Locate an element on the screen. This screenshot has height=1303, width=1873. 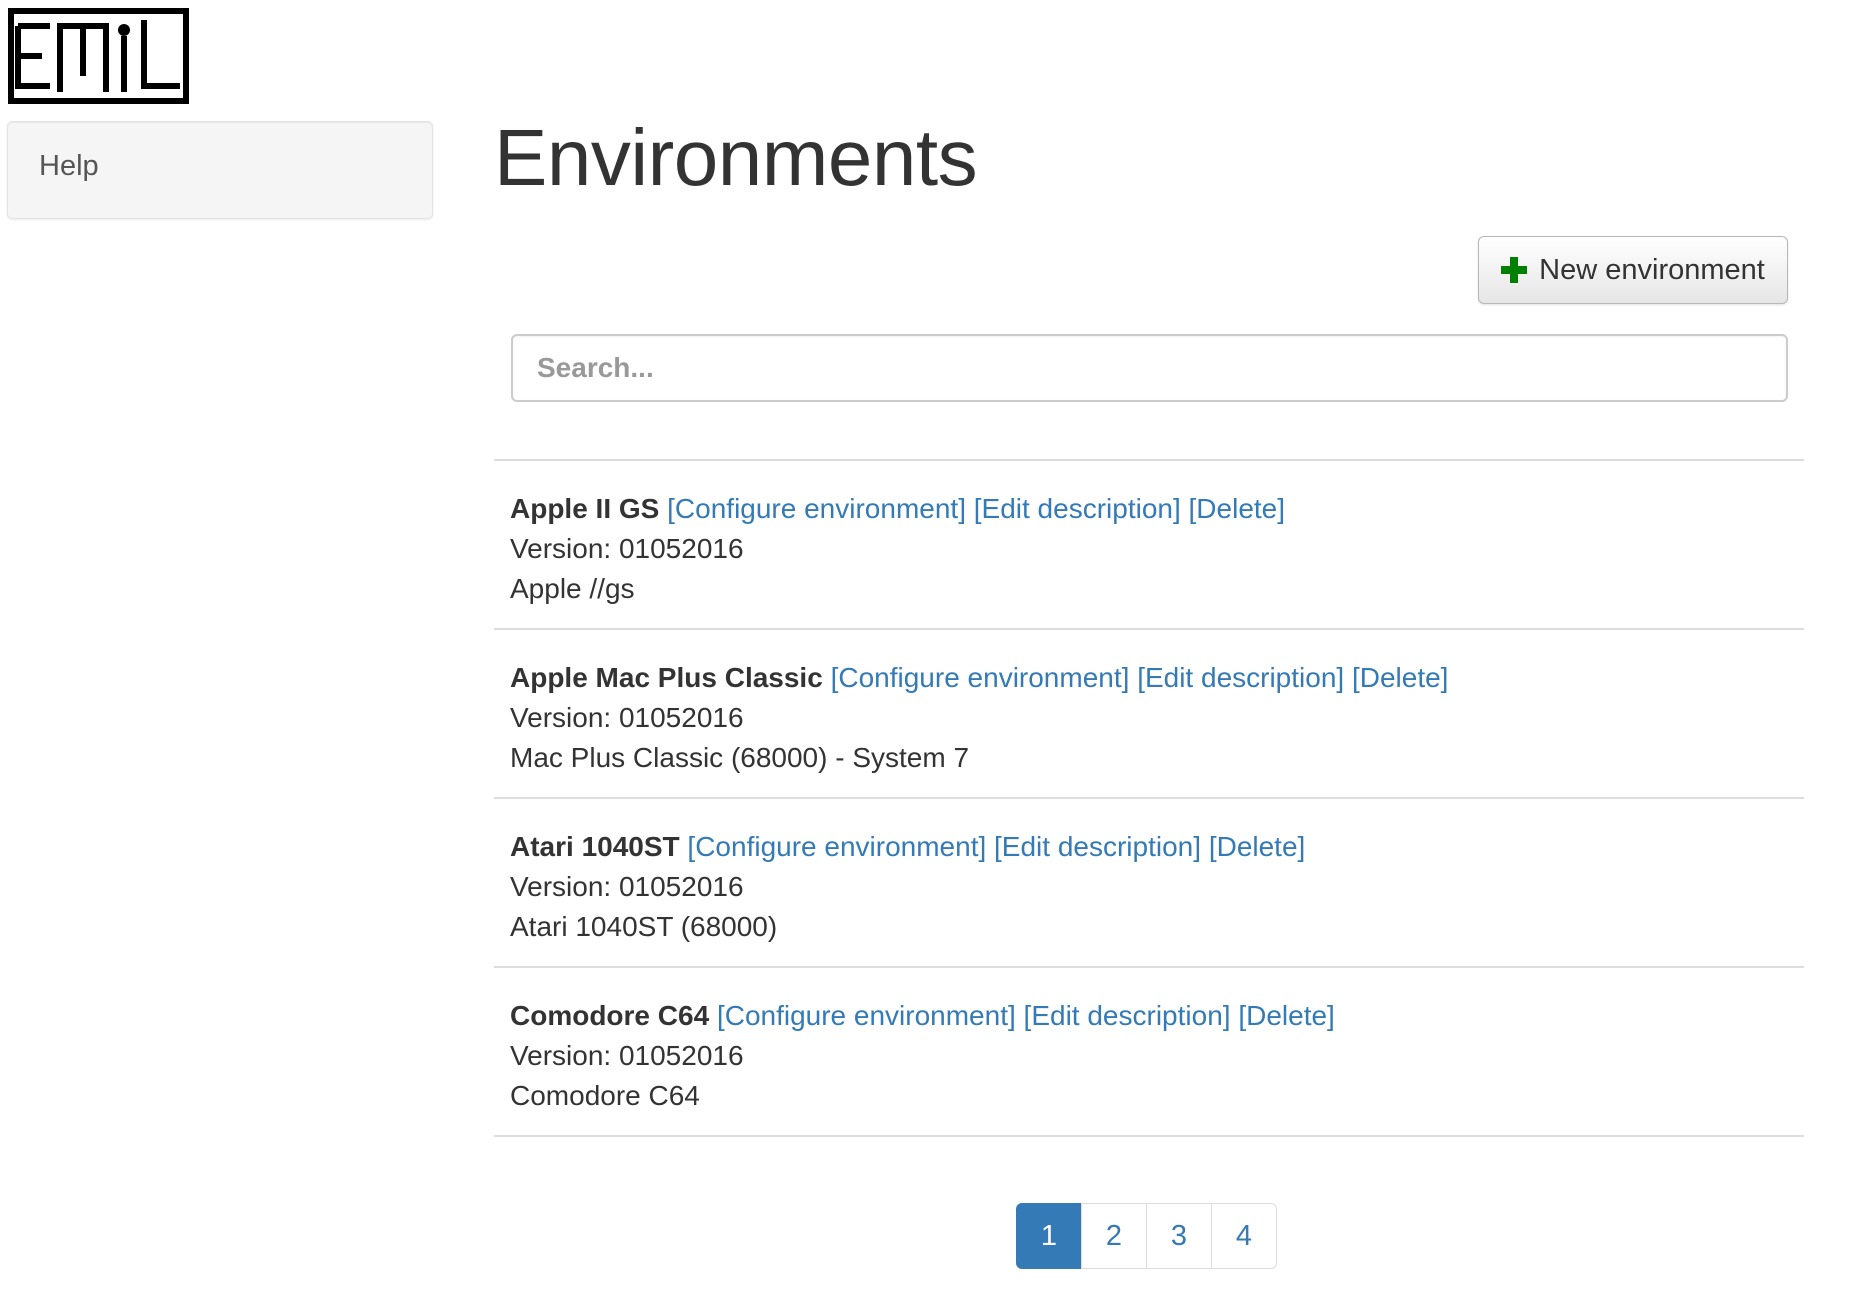
sidebar-item-help: Help is located at coordinates (69, 166).